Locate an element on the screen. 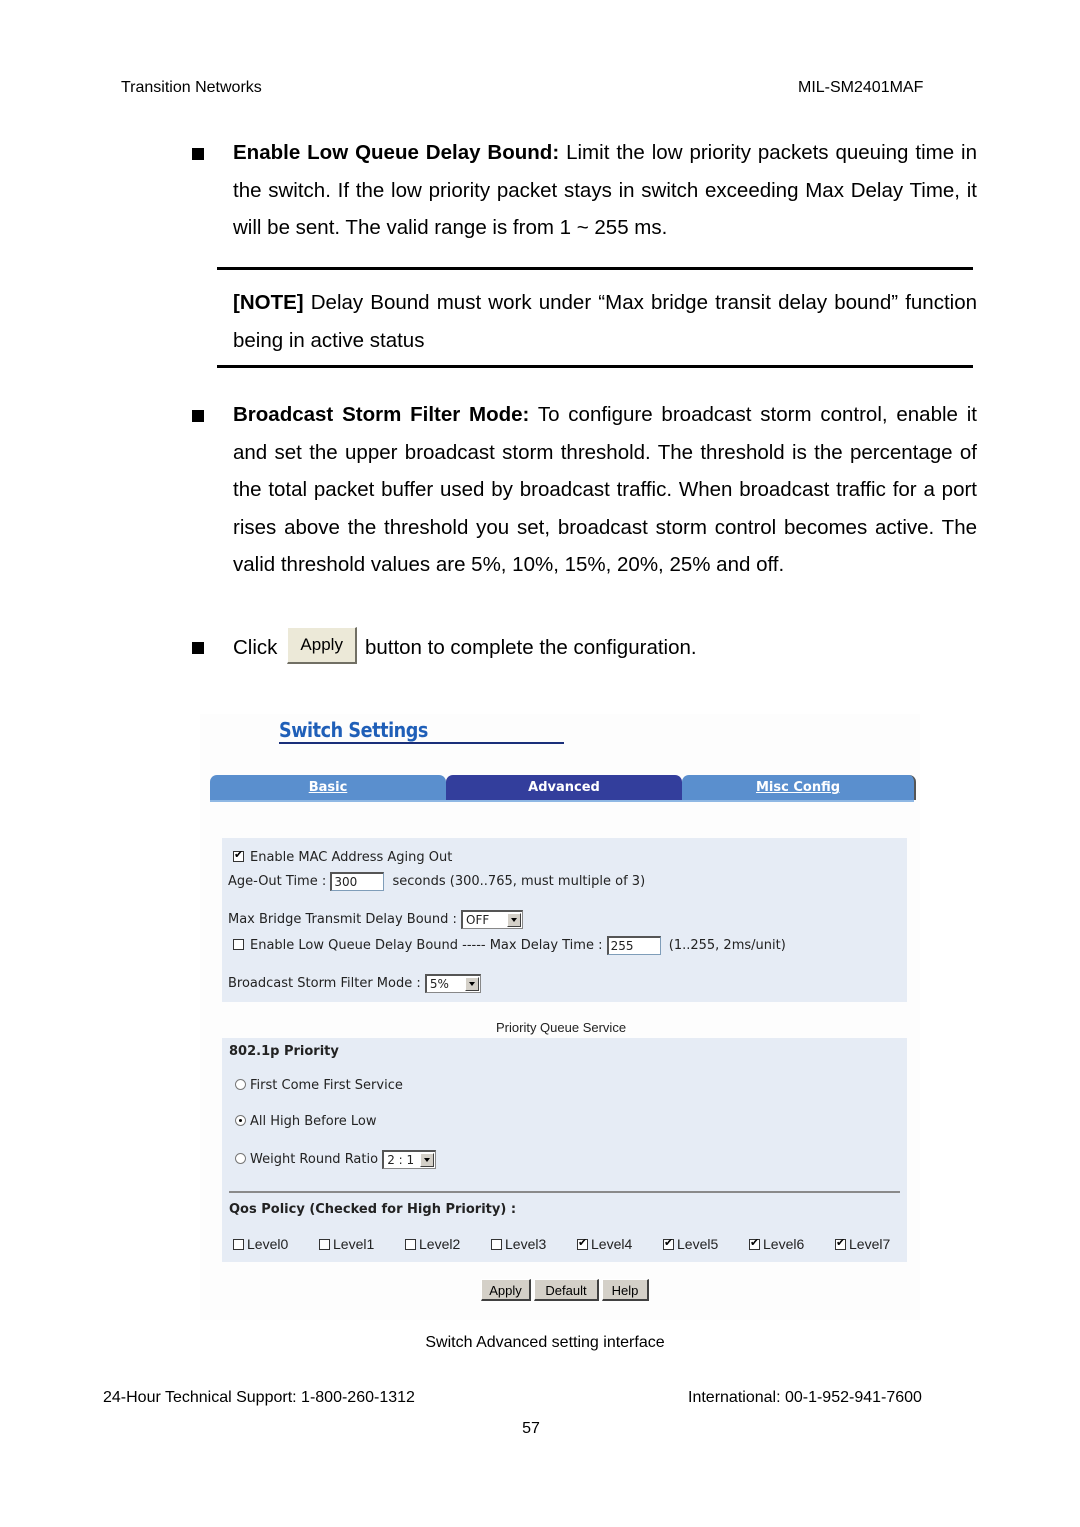 Image resolution: width=1080 pixels, height=1527 pixels. figure-caption: Switch Advanced setting interface is located at coordinates (545, 1342).